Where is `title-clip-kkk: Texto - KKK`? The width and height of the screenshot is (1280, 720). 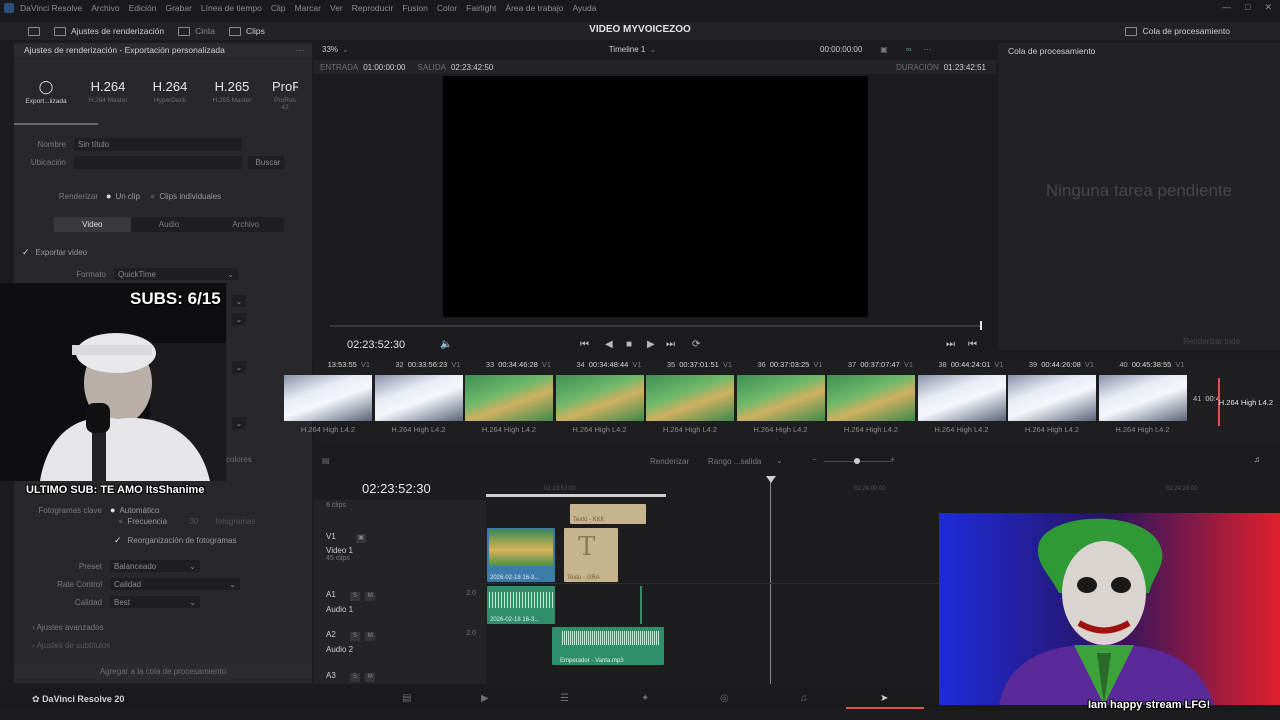
title-clip-kkk: Texto - KKK is located at coordinates (608, 514).